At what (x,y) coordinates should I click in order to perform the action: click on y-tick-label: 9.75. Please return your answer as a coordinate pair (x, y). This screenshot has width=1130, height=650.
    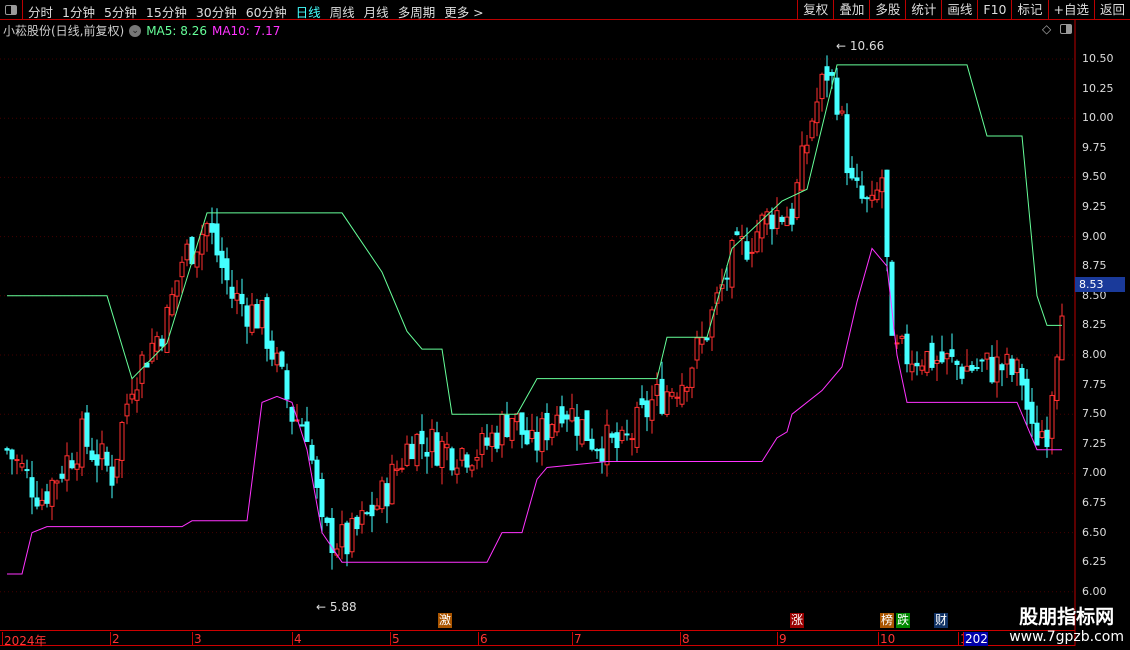
    Looking at the image, I should click on (1094, 147).